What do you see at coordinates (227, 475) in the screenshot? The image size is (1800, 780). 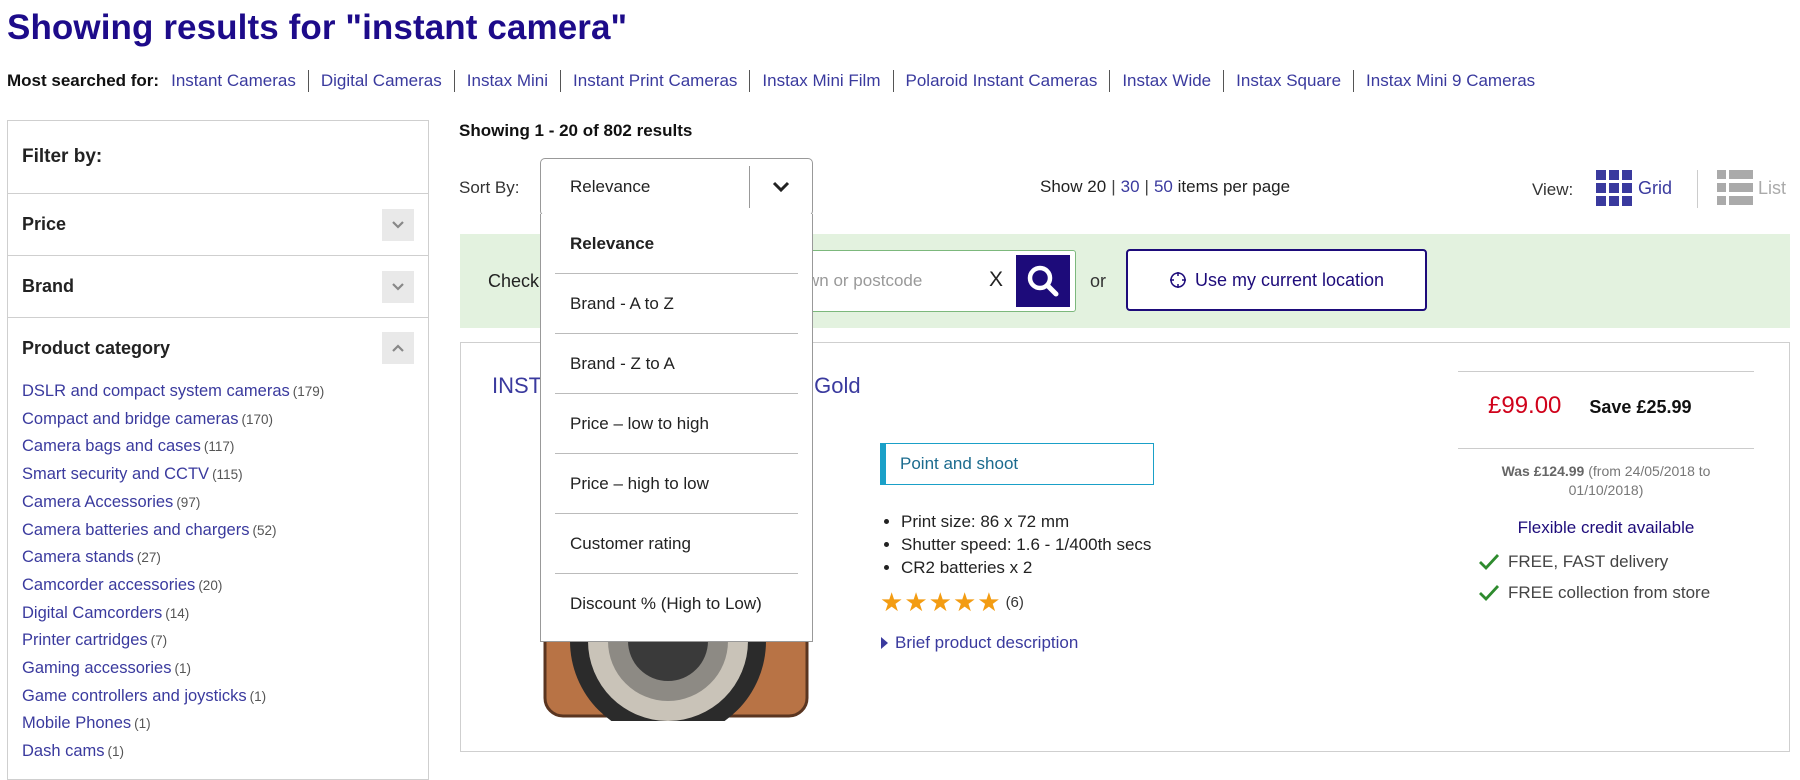 I see `category-count: (115)` at bounding box center [227, 475].